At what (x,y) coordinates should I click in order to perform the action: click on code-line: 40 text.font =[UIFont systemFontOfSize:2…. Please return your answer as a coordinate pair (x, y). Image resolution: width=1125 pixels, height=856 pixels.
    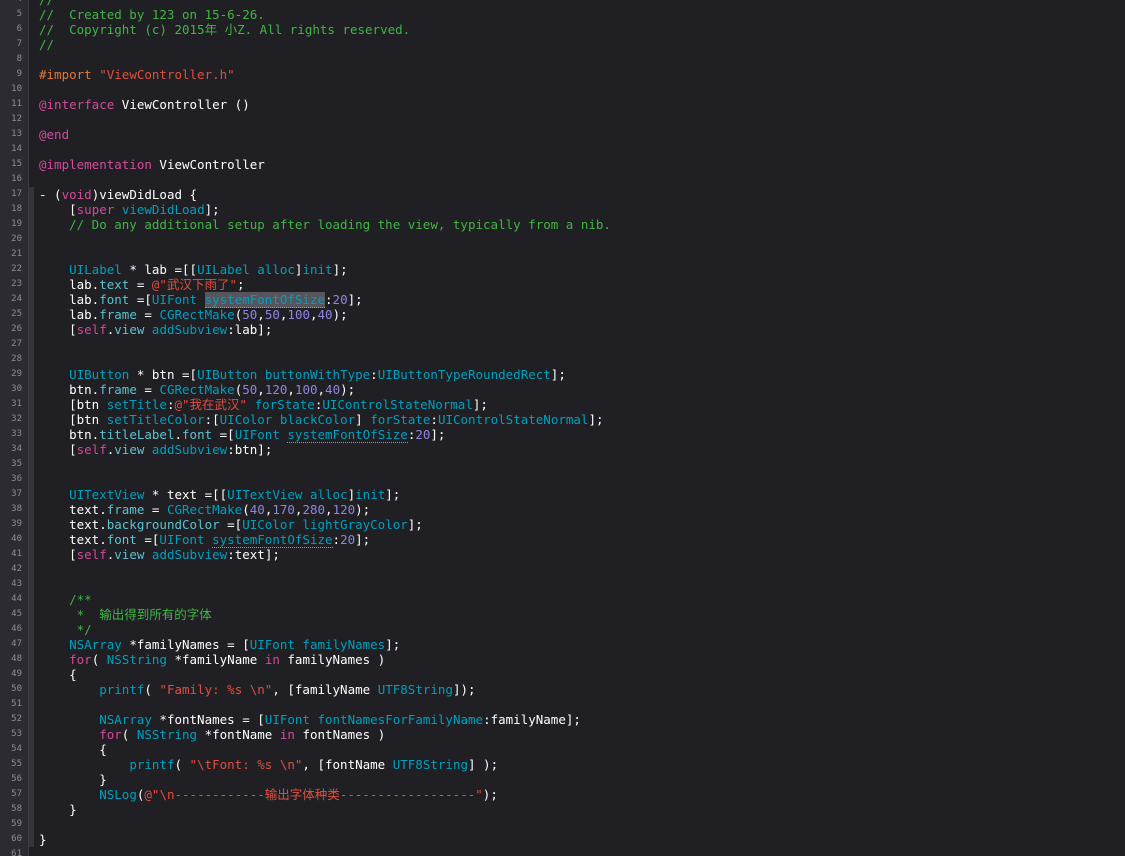
    Looking at the image, I should click on (562, 540).